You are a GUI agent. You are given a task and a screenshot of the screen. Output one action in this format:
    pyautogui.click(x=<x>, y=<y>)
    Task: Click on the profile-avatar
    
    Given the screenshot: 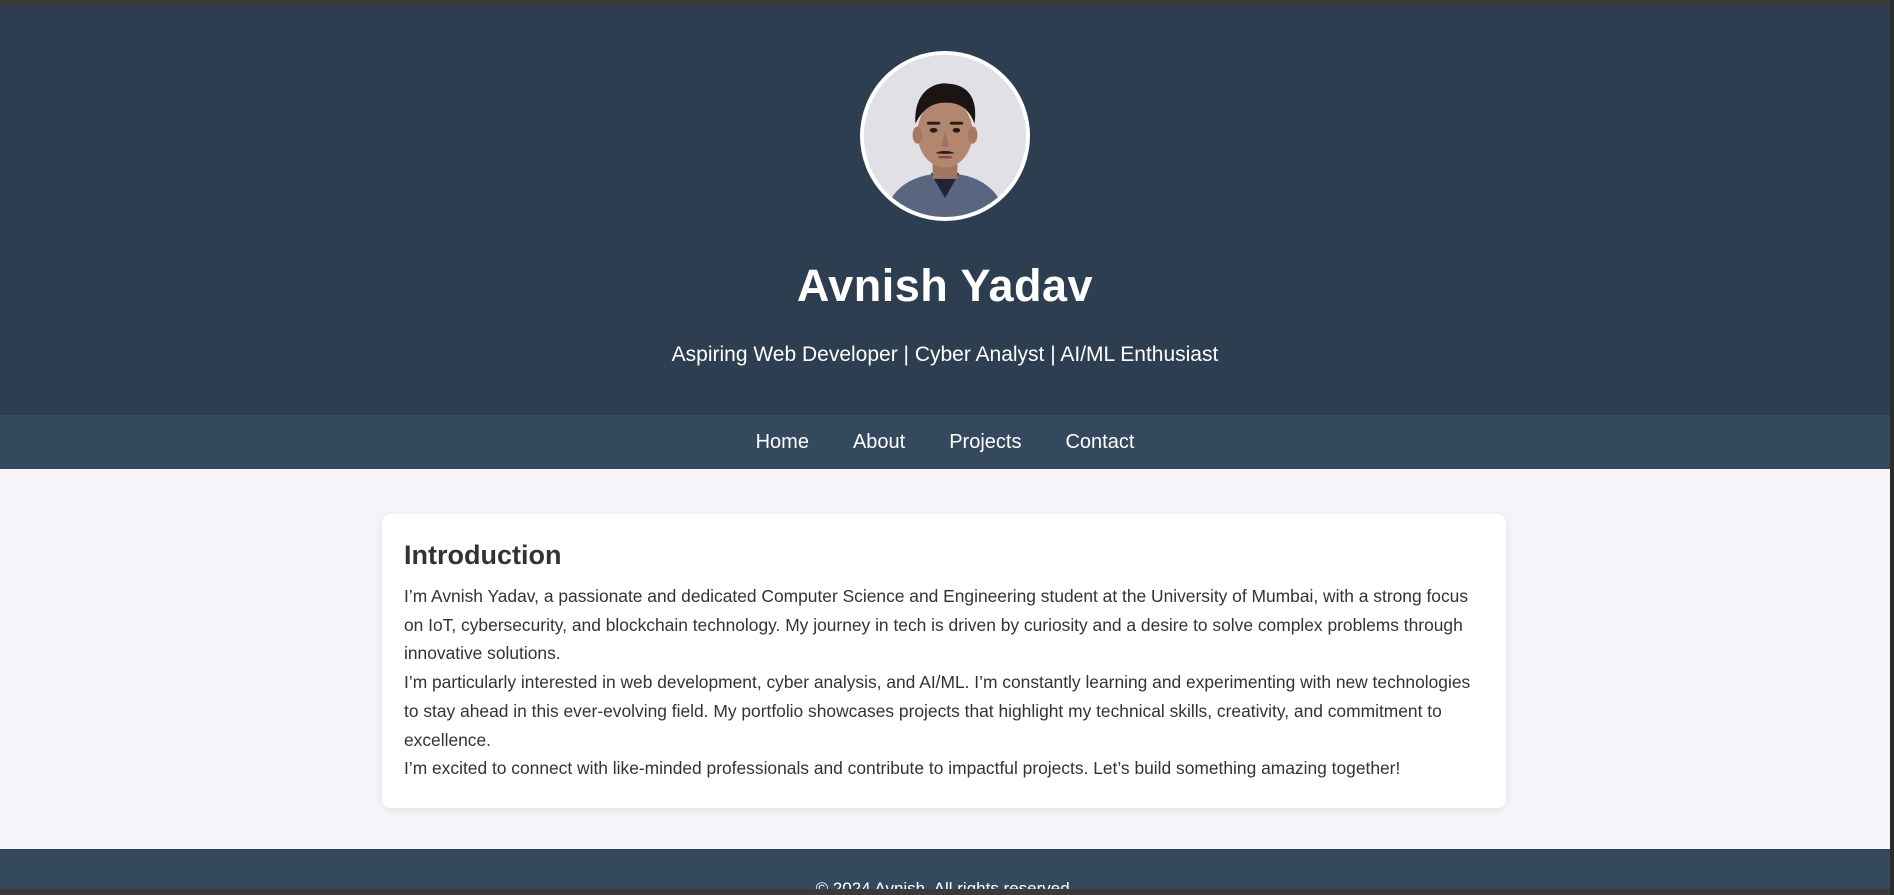 What is the action you would take?
    pyautogui.click(x=945, y=136)
    